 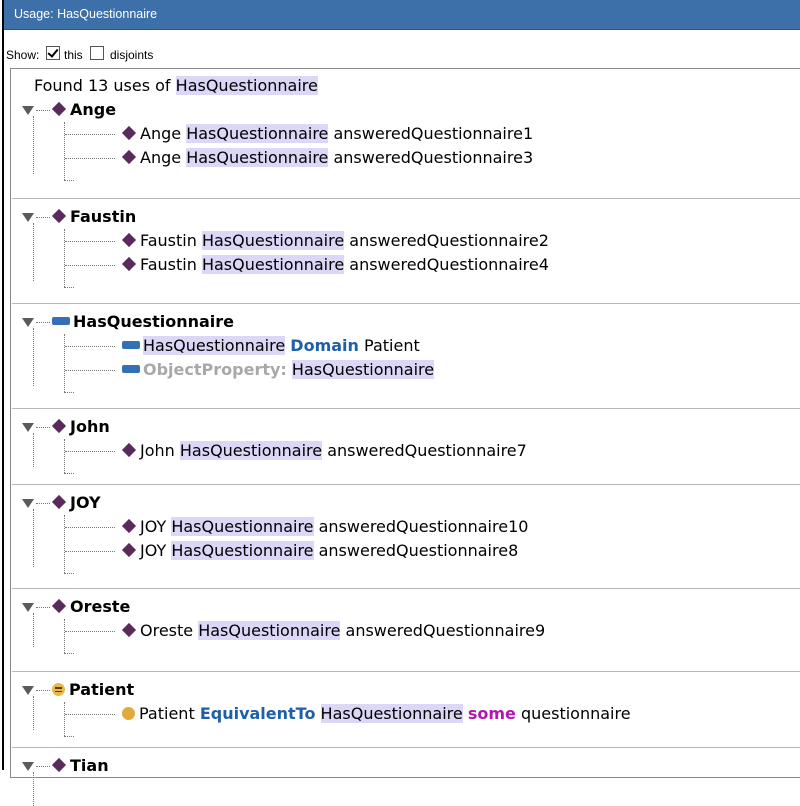 I want to click on item-object: answeredQuestionnaire9, so click(x=445, y=630).